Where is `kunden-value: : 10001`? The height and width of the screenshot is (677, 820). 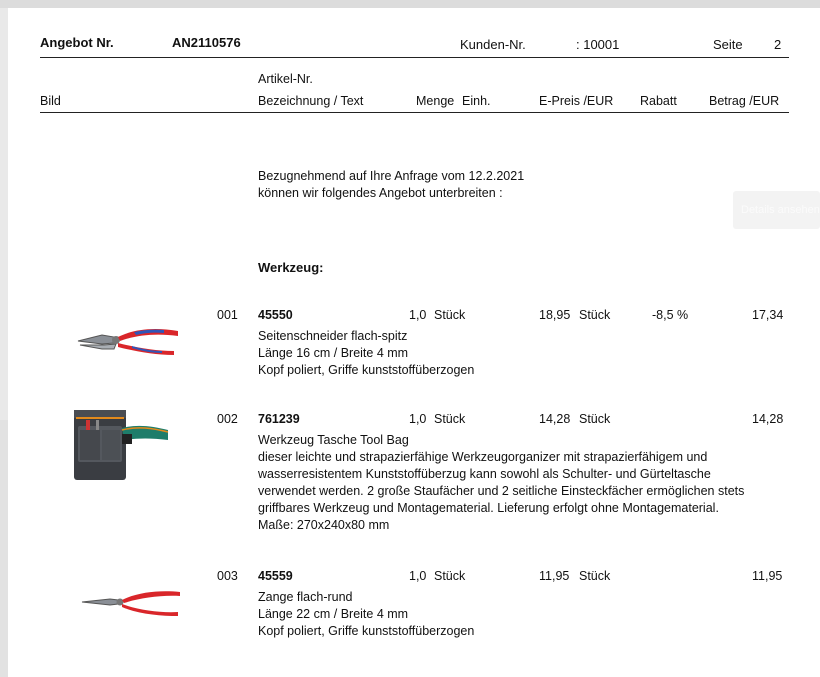
kunden-value: : 10001 is located at coordinates (598, 44).